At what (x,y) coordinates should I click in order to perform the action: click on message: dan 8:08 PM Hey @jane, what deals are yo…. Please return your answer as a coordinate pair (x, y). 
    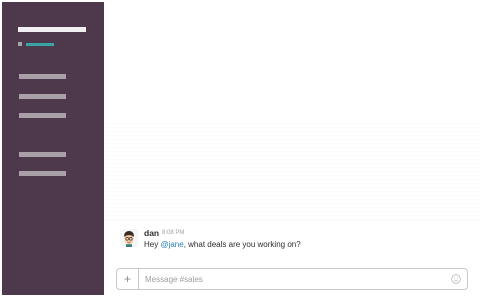
    Looking at the image, I should click on (295, 242).